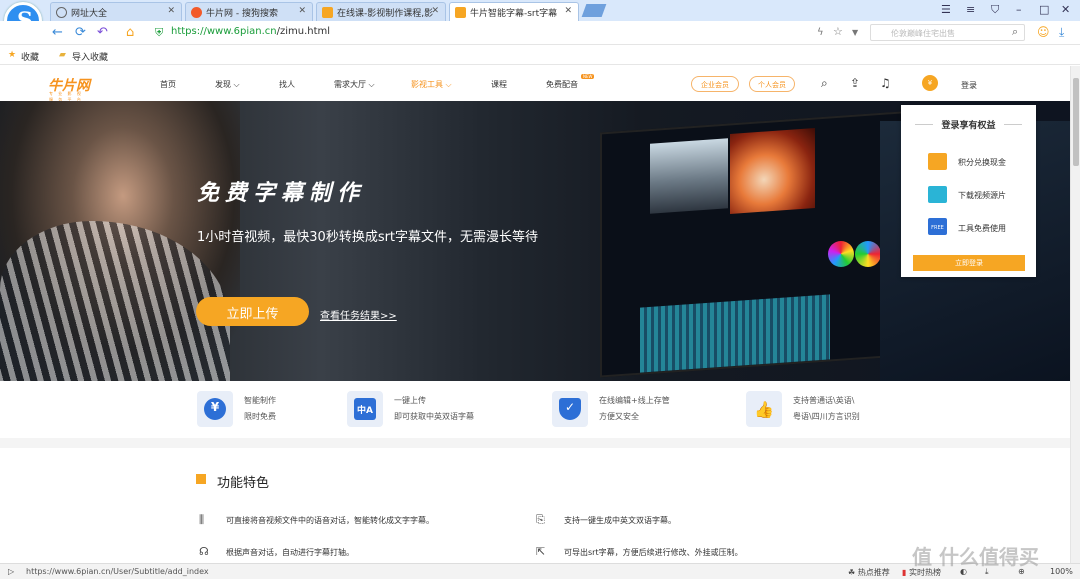  What do you see at coordinates (249, 11) in the screenshot?
I see `browser-tab: 牛片网 - 搜狗搜索 ✕` at bounding box center [249, 11].